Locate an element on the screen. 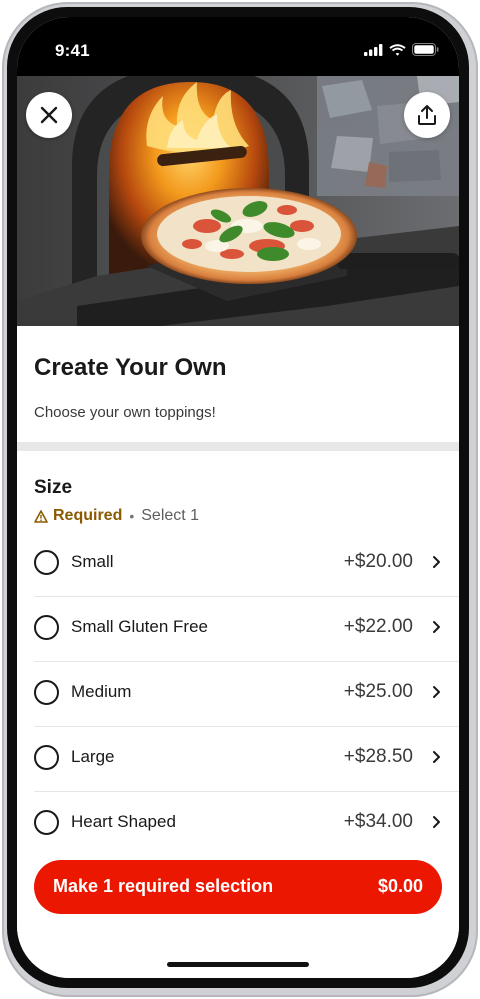 This screenshot has width=480, height=999. cellular-signal-icon is located at coordinates (373, 49).